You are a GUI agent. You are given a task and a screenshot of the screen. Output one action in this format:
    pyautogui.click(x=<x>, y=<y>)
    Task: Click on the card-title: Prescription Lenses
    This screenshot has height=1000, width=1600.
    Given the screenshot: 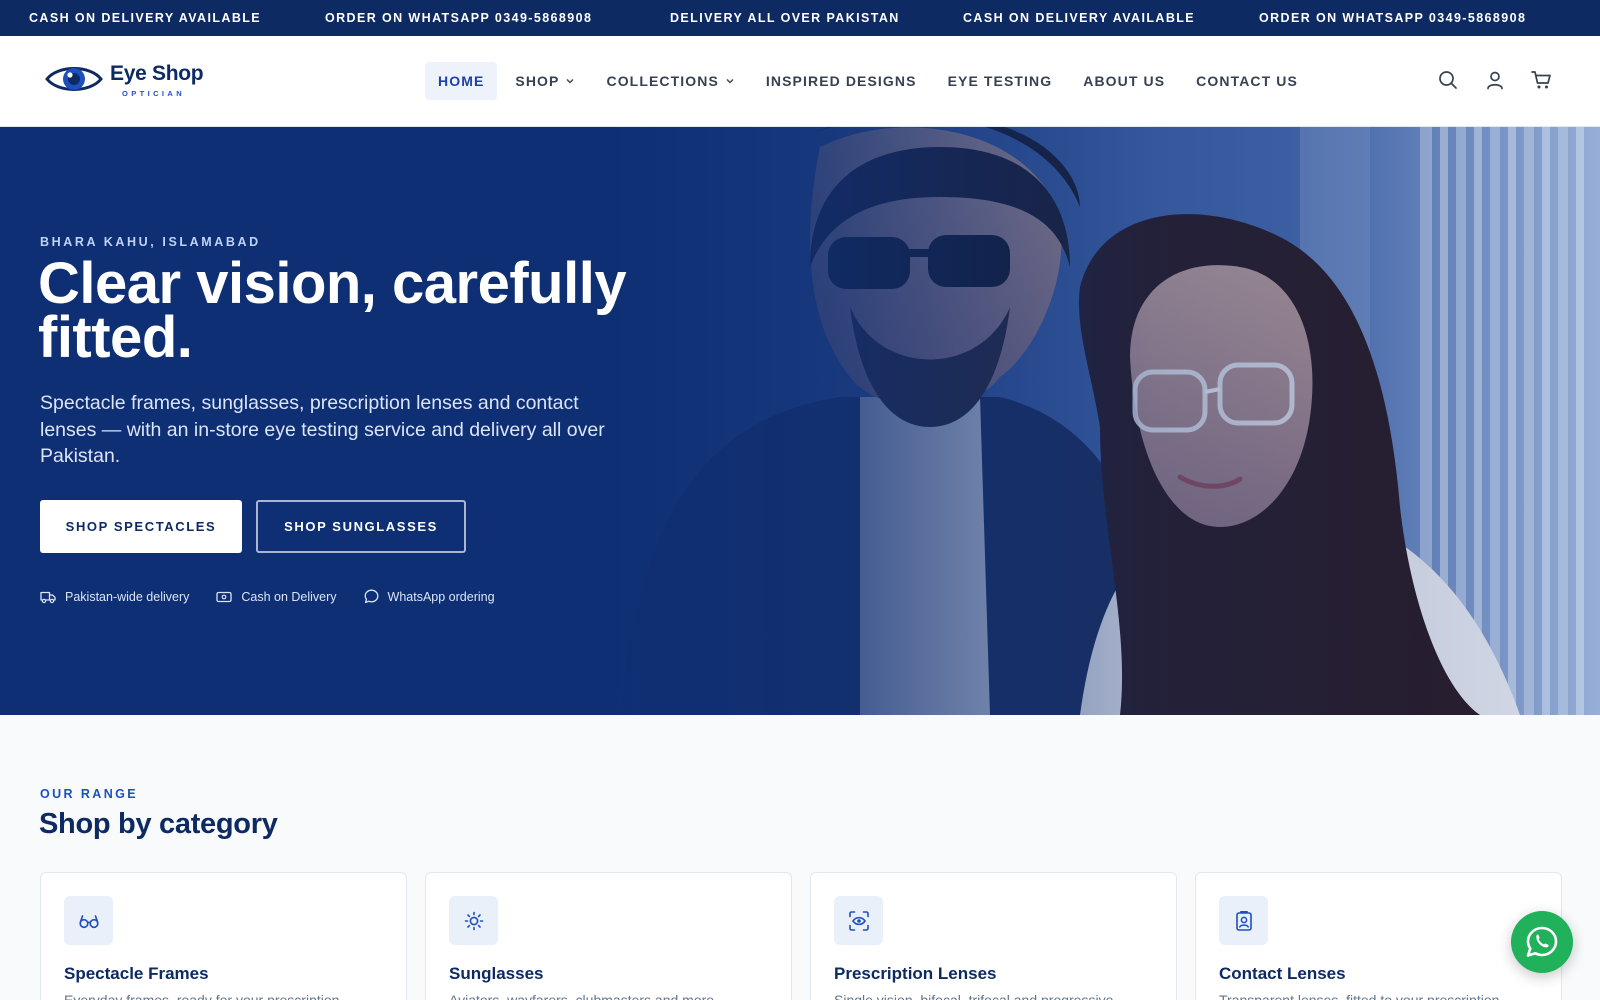 What is the action you would take?
    pyautogui.click(x=915, y=973)
    